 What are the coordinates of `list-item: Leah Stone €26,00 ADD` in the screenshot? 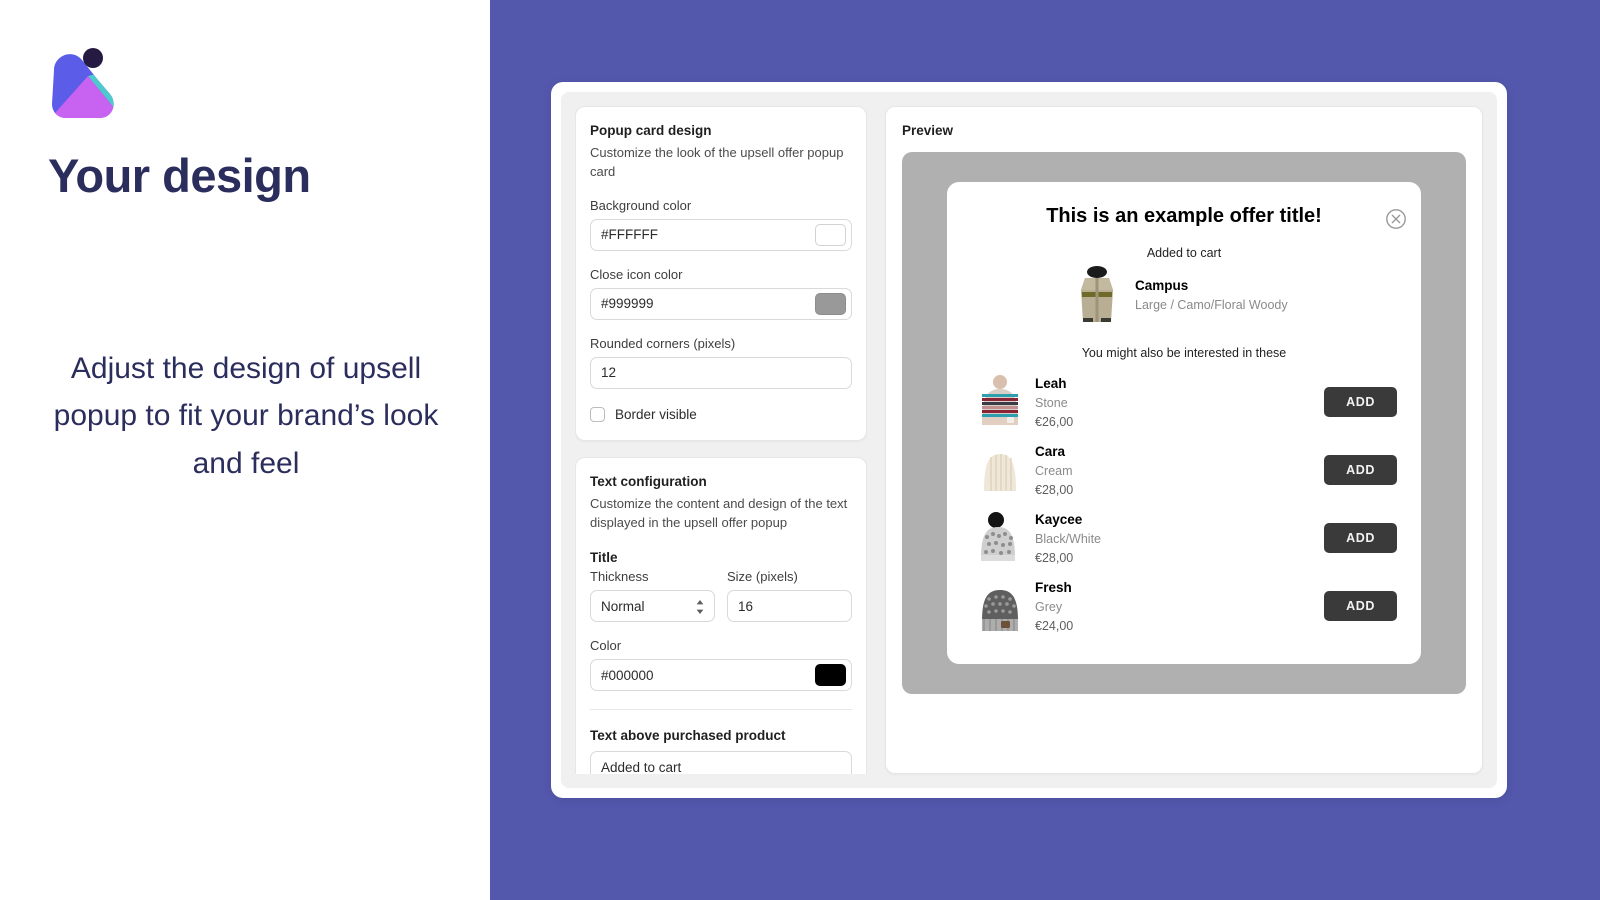 It's located at (1184, 402).